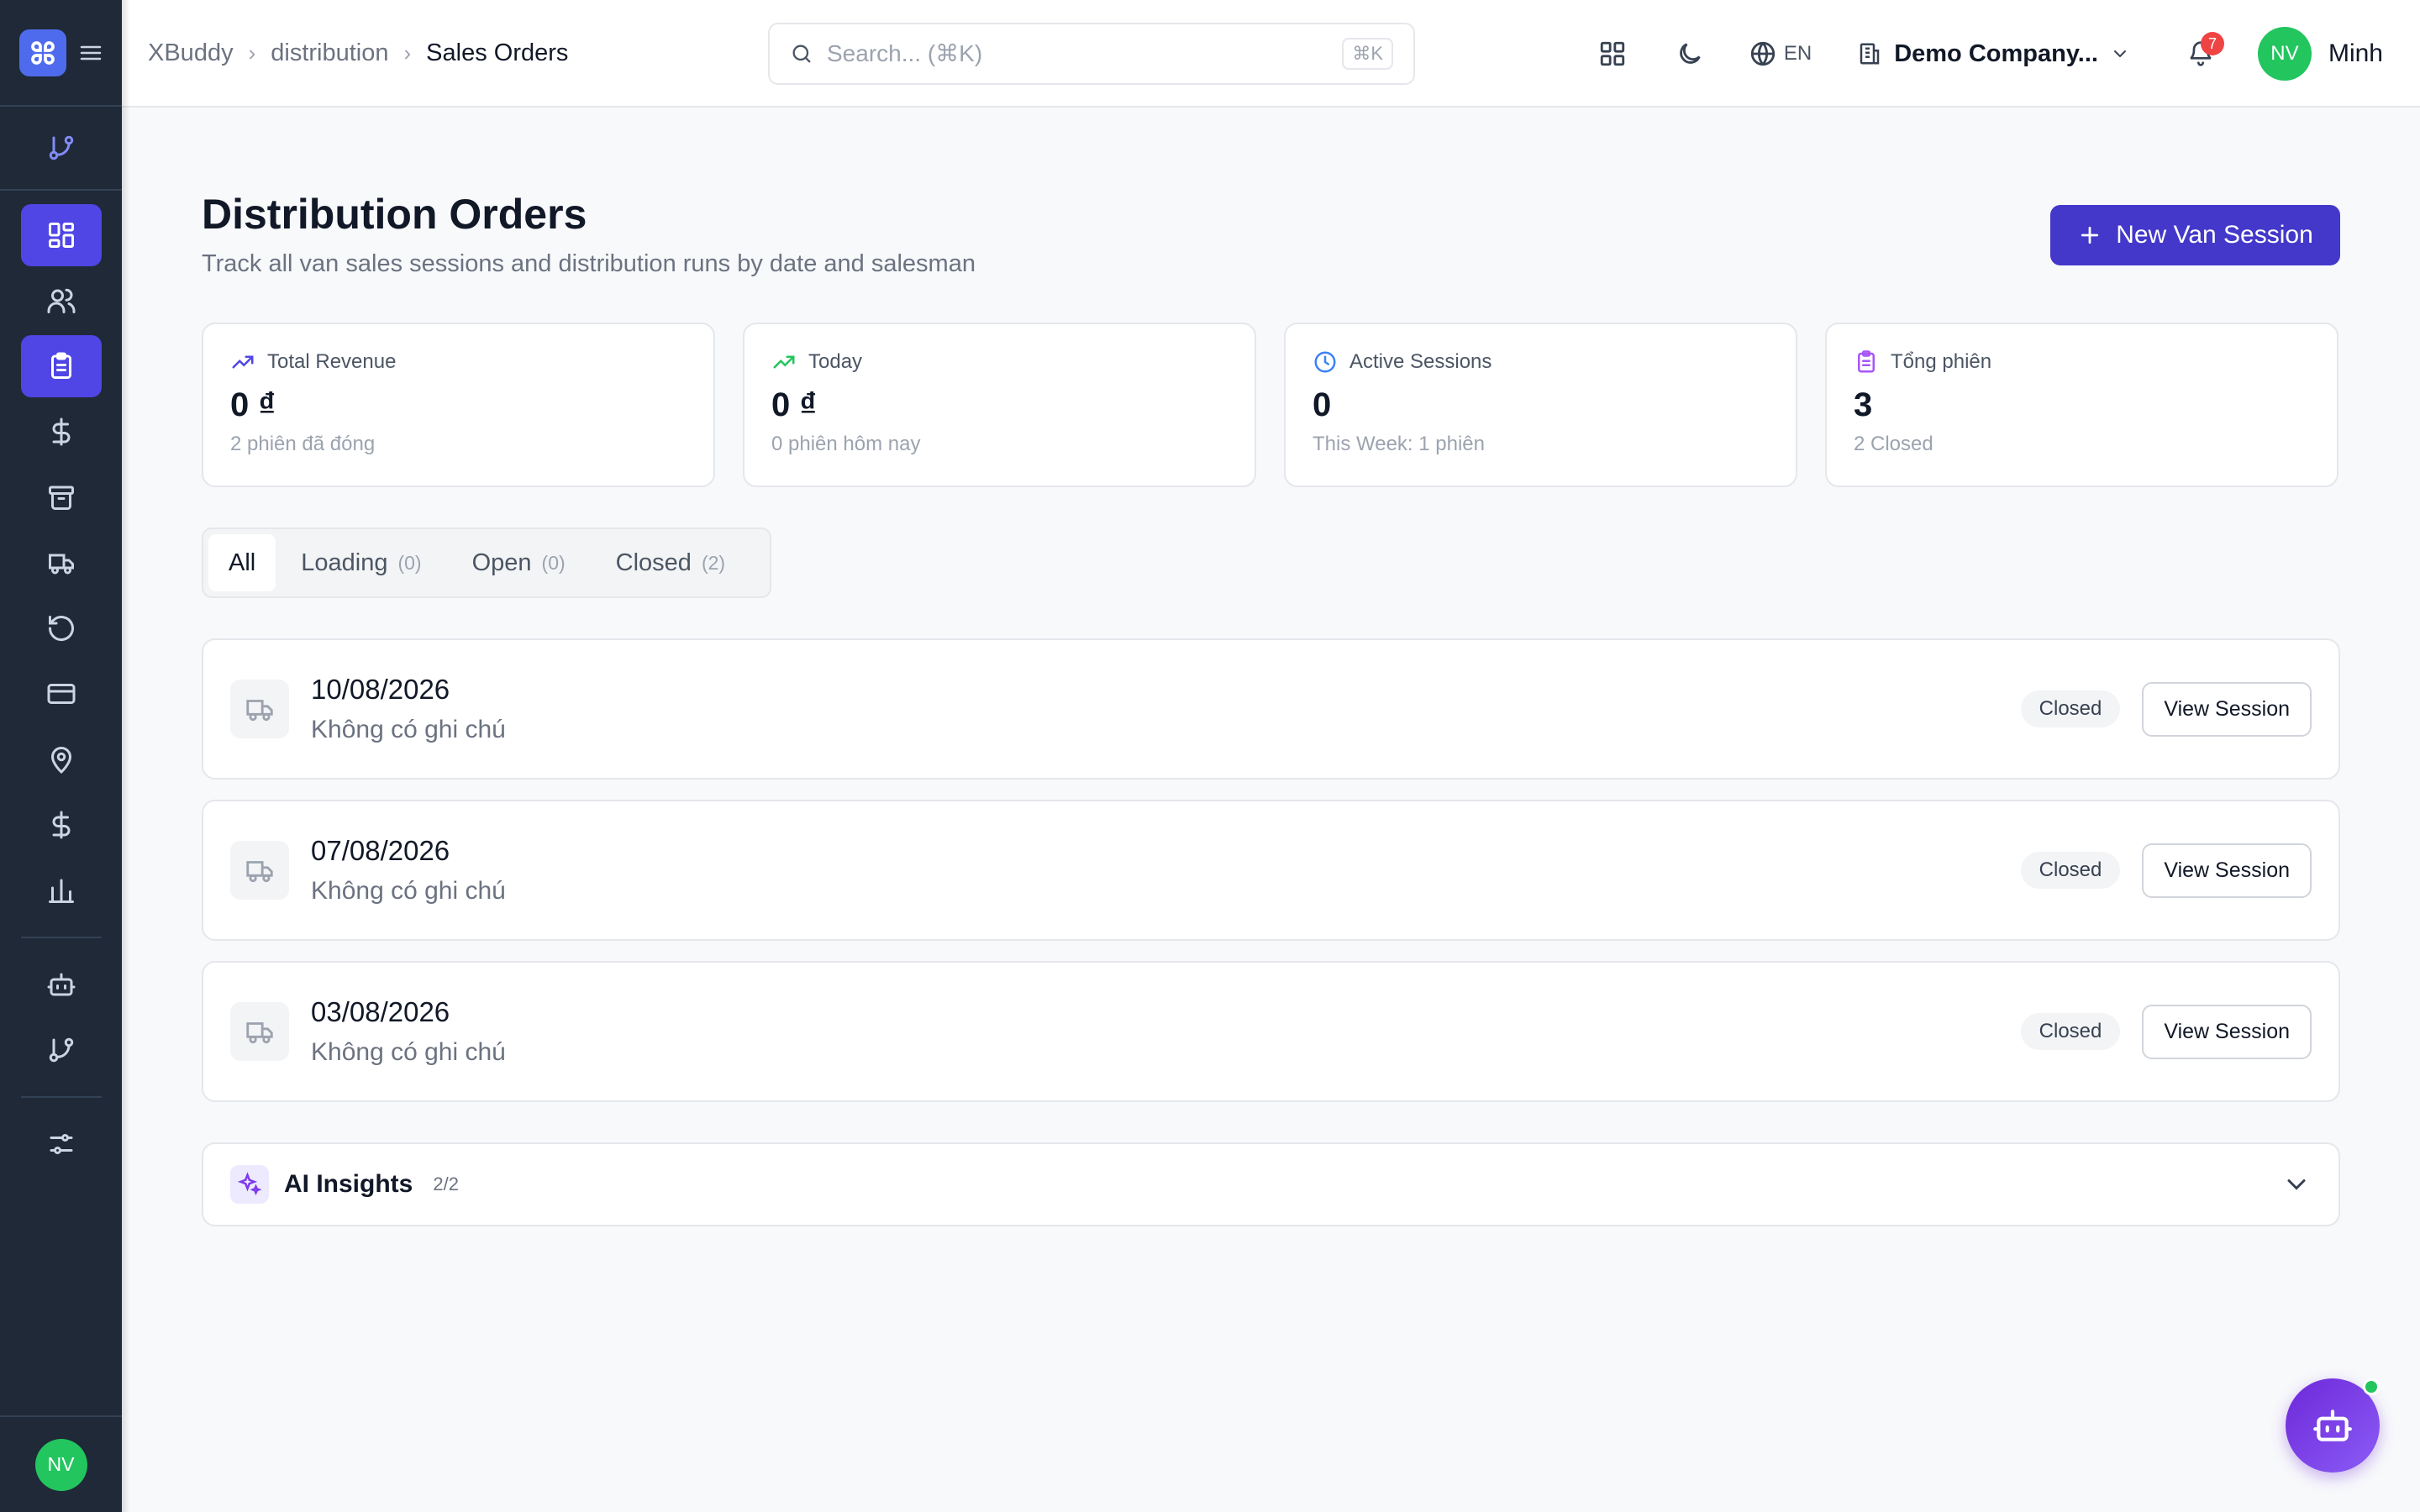 This screenshot has height=1512, width=2420. I want to click on sidebar-item-users, so click(62, 301).